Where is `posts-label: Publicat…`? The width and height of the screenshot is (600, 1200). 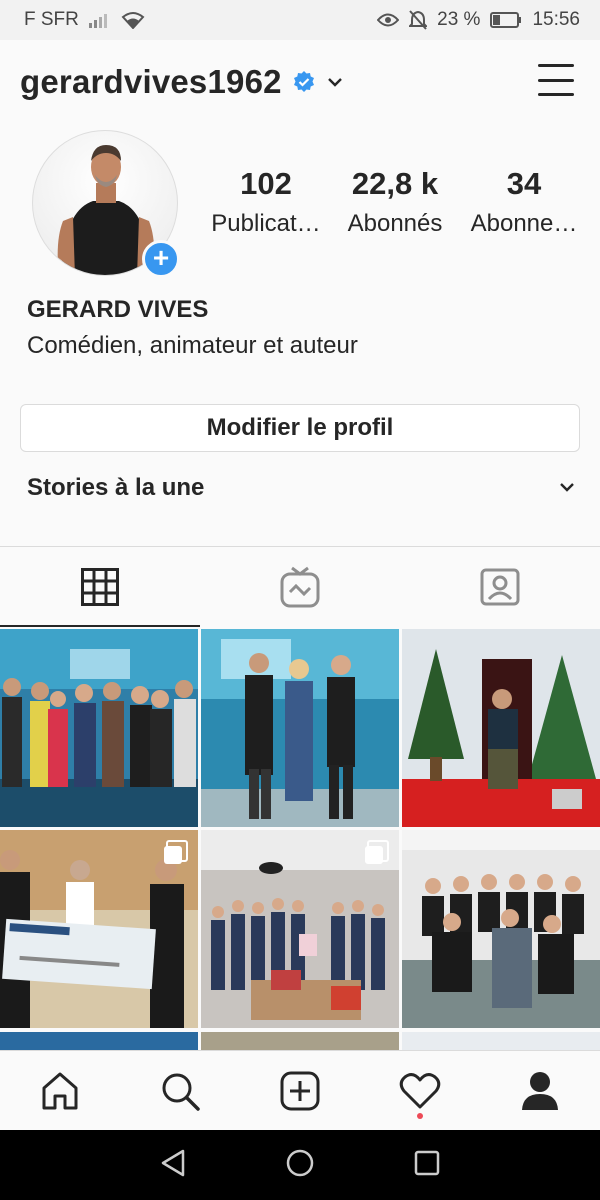
posts-label: Publicat… is located at coordinates (266, 223).